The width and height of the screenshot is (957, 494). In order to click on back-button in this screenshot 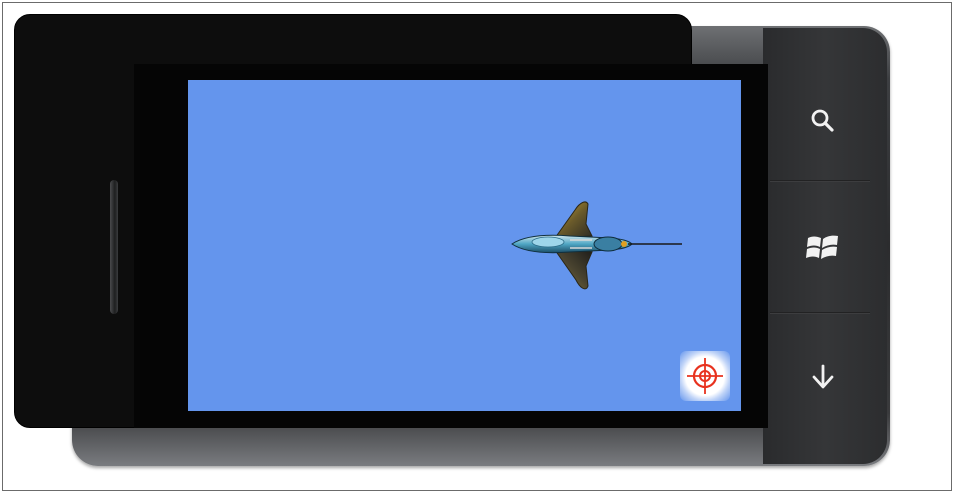, I will do `click(823, 377)`.